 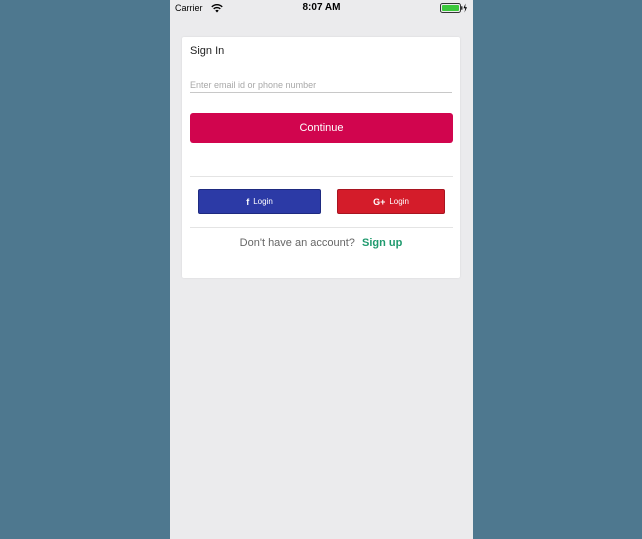 What do you see at coordinates (263, 201) in the screenshot?
I see `facebook-login-label: Login` at bounding box center [263, 201].